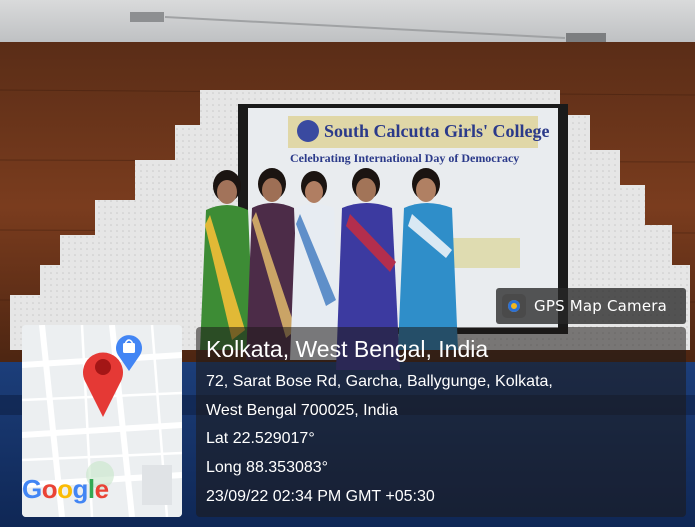 The image size is (695, 527). What do you see at coordinates (347, 349) in the screenshot?
I see `location-city: Kolkata, West Bengal, India` at bounding box center [347, 349].